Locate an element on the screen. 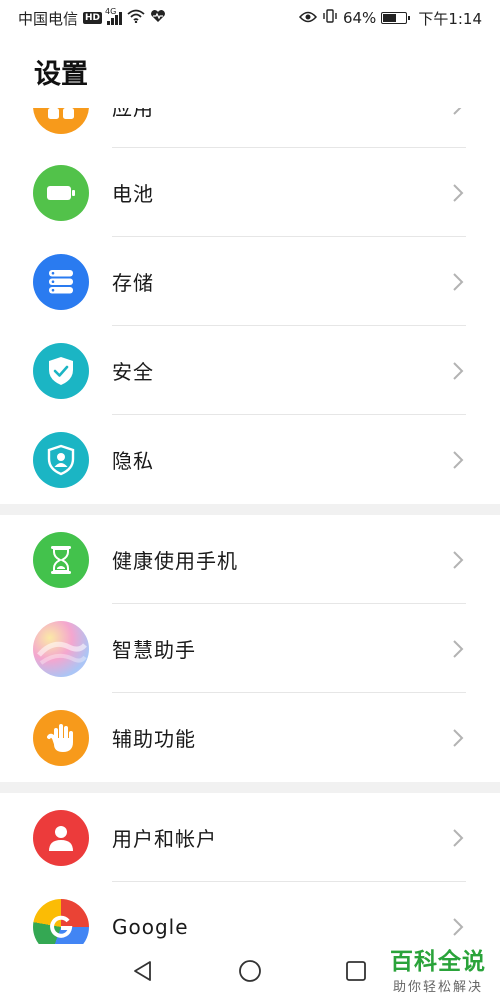 The image size is (500, 1000). watermark: 百科全说 助你轻松解决 is located at coordinates (438, 968).